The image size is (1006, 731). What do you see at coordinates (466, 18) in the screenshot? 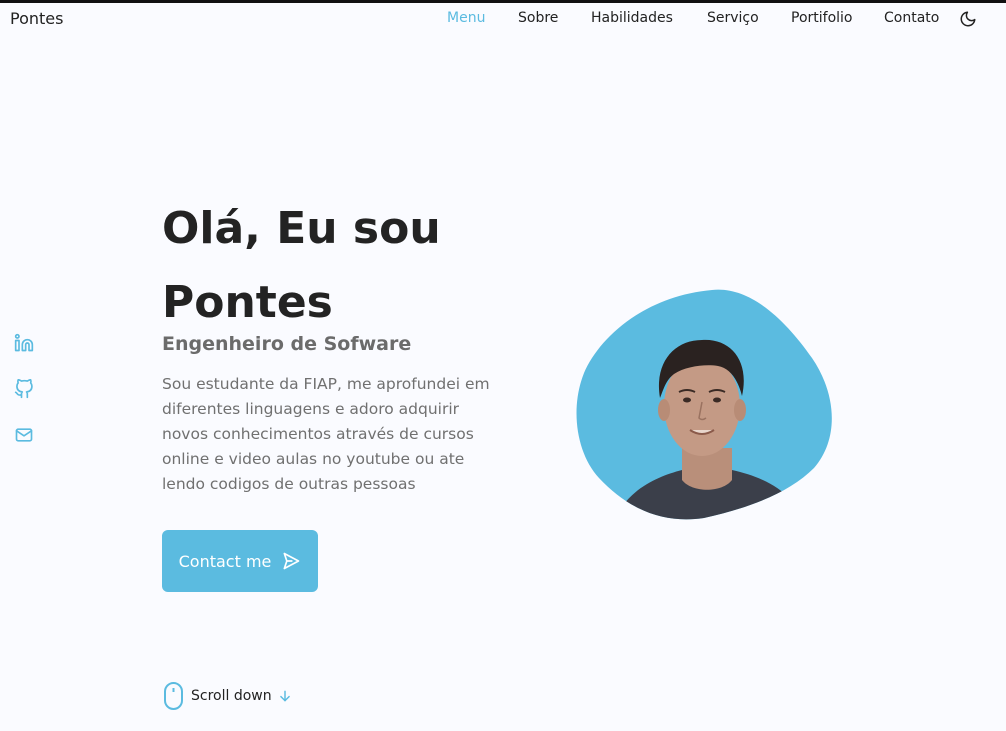
I see `nav-item-menu: Menu` at bounding box center [466, 18].